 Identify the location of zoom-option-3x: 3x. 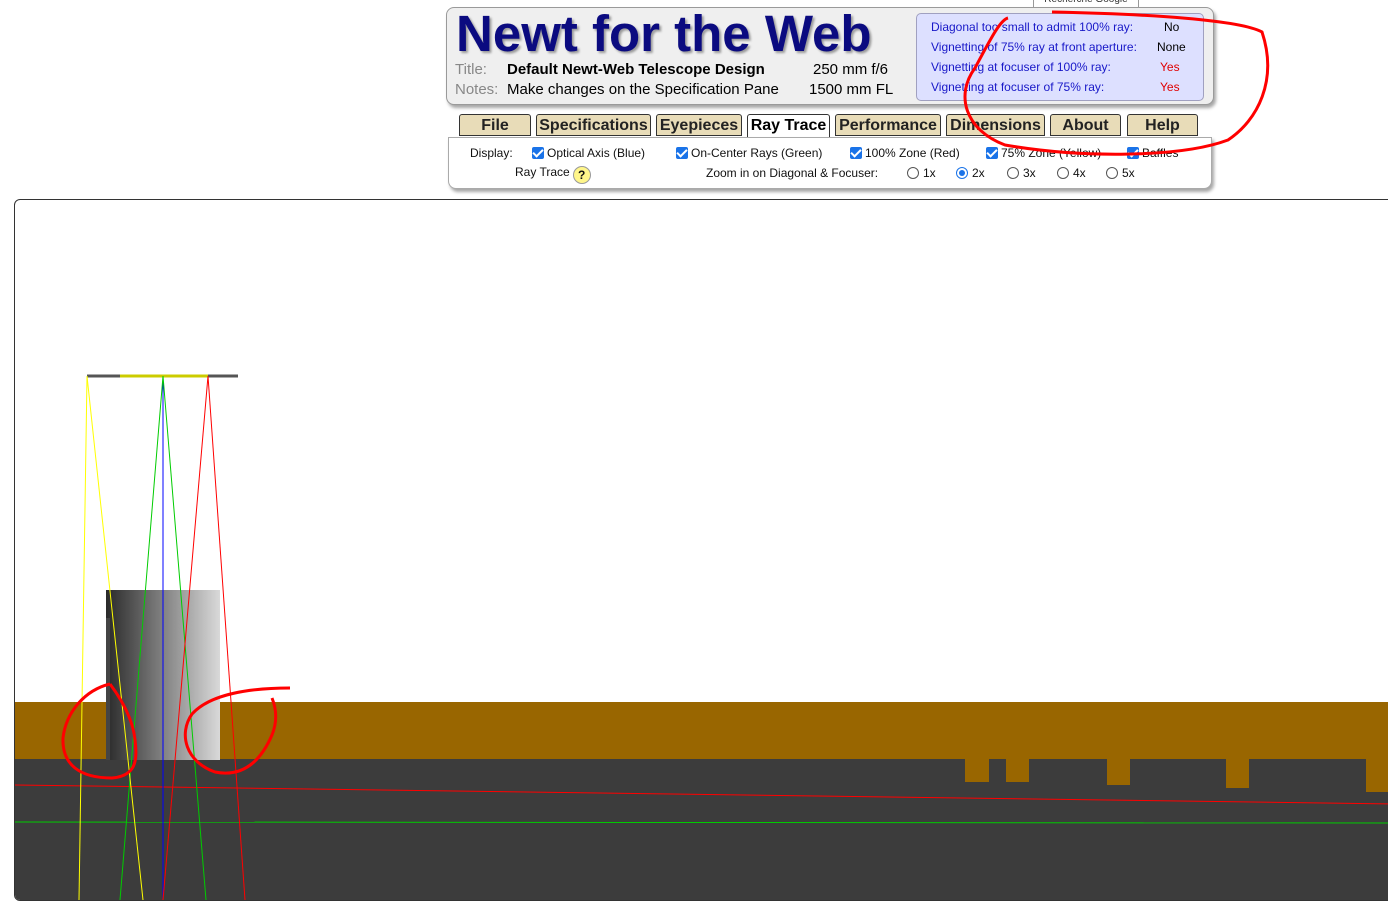
(1021, 173).